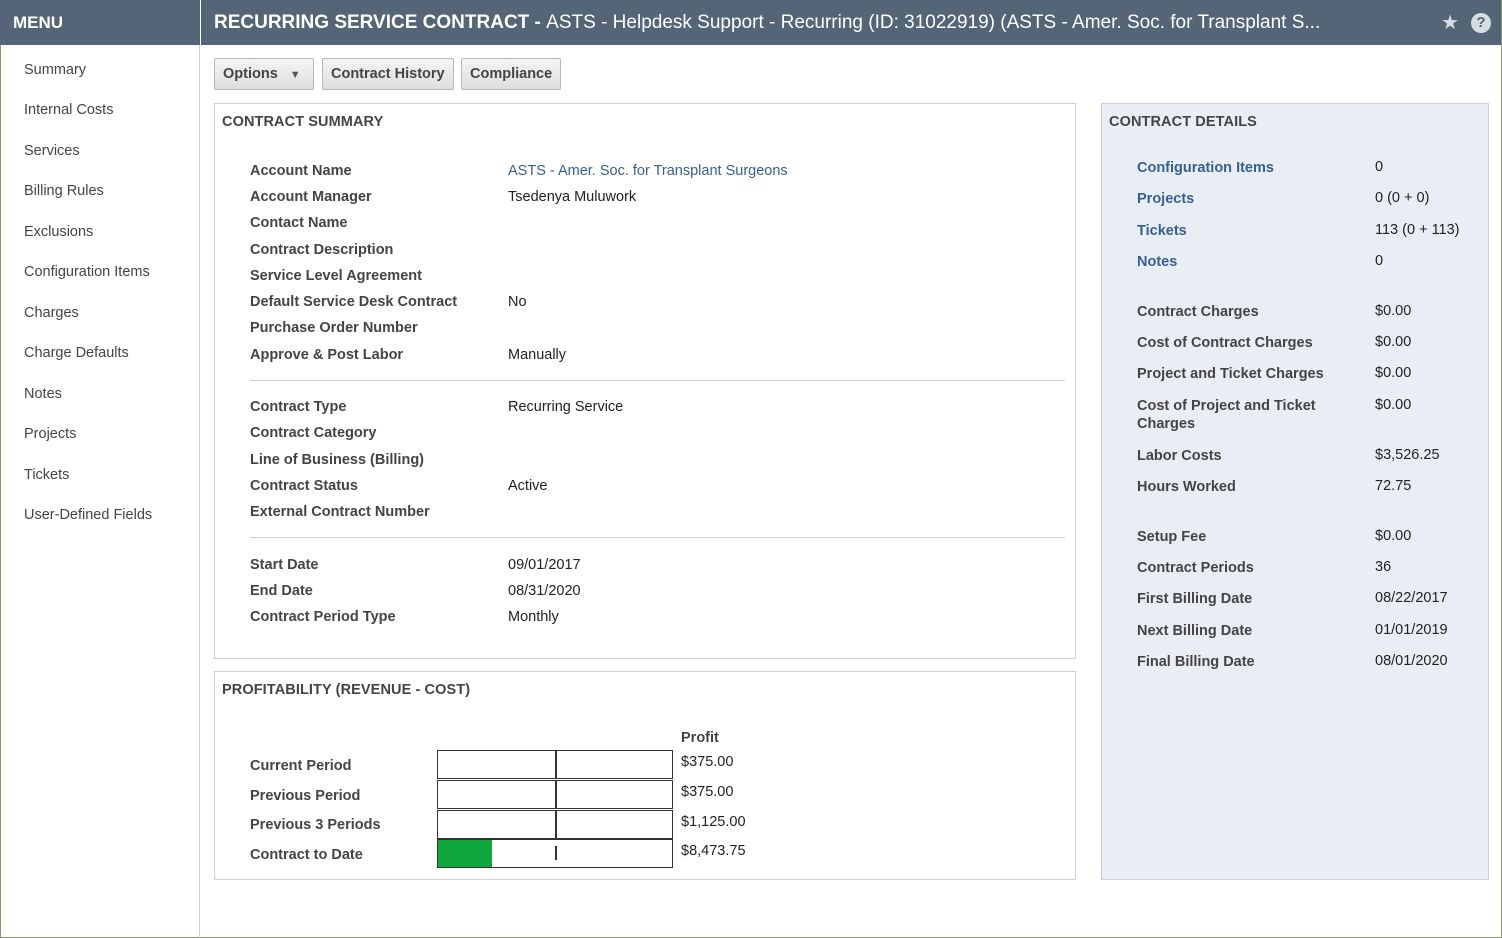  Describe the element at coordinates (1450, 23) in the screenshot. I see `star-icon: ★` at that location.